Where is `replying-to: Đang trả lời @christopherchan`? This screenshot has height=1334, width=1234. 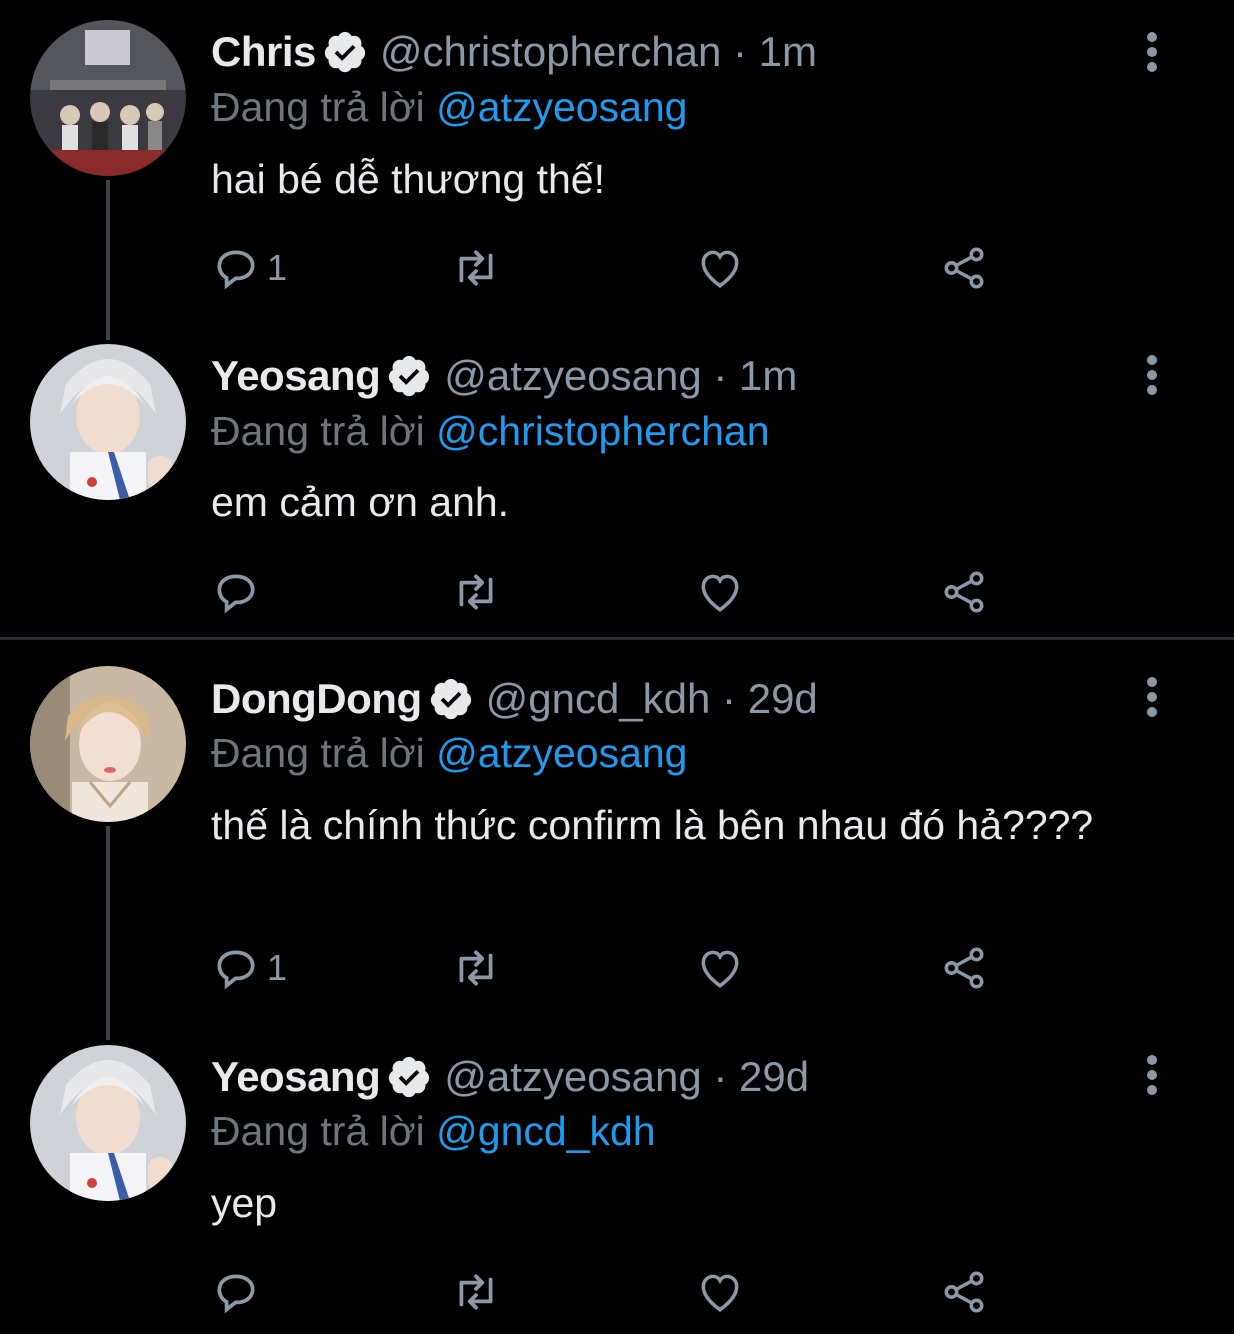
replying-to: Đang trả lời @christopherchan is located at coordinates (490, 431).